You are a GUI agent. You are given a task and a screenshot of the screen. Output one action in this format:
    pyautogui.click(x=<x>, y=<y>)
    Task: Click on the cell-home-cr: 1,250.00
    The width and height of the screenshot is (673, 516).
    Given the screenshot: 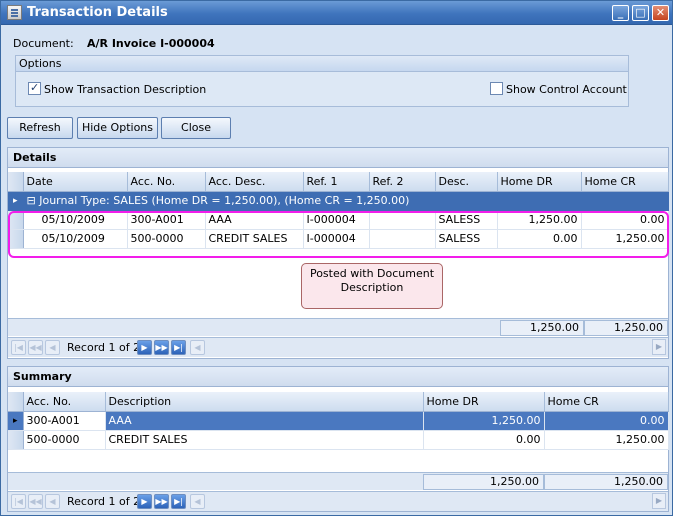 What is the action you would take?
    pyautogui.click(x=606, y=440)
    